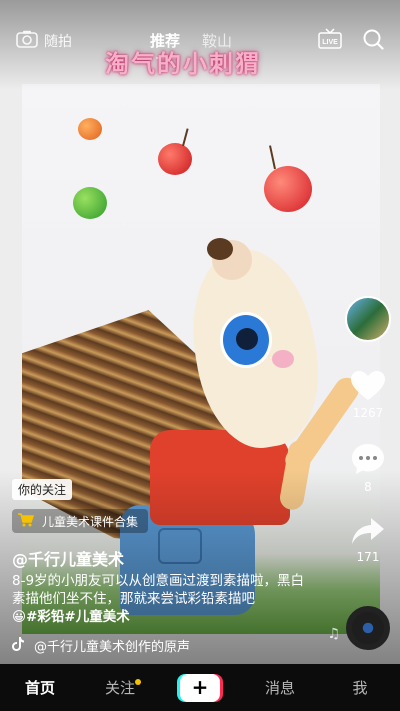 The height and width of the screenshot is (711, 400). I want to click on like-button: 1267, so click(368, 395).